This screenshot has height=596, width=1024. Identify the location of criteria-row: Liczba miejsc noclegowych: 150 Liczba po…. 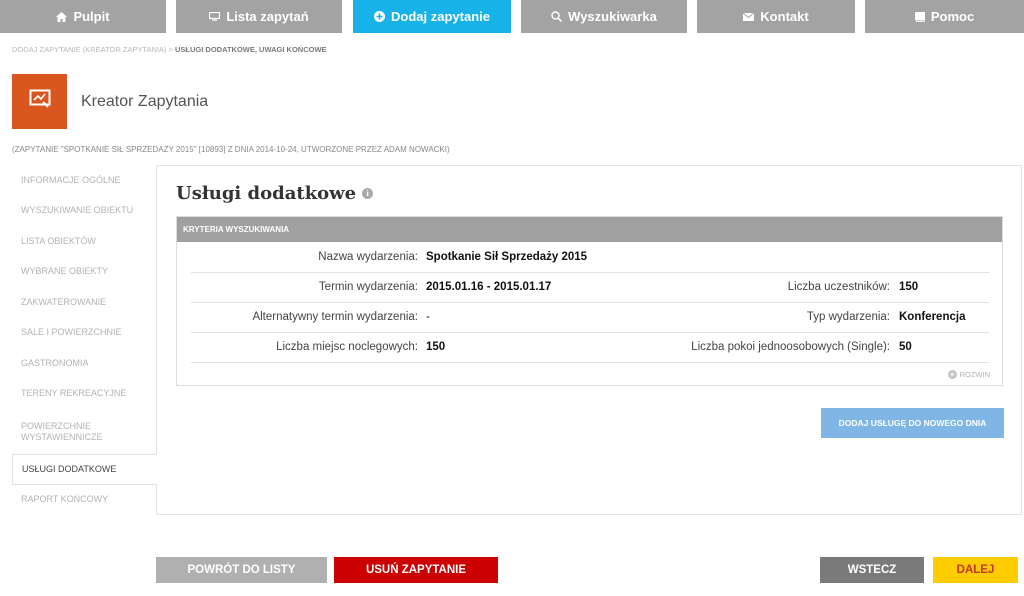
(590, 348).